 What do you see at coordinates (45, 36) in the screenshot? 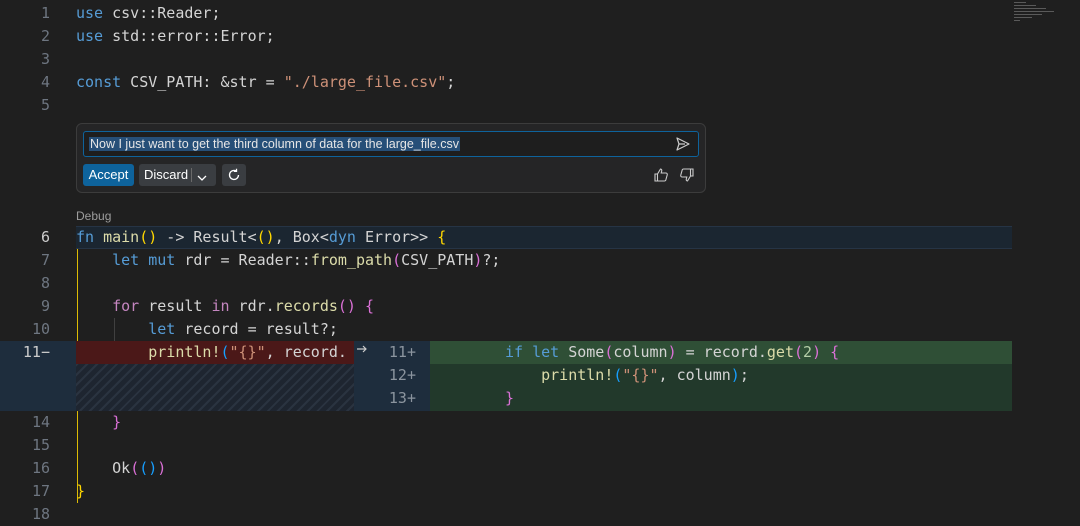
I see `line-number: 2` at bounding box center [45, 36].